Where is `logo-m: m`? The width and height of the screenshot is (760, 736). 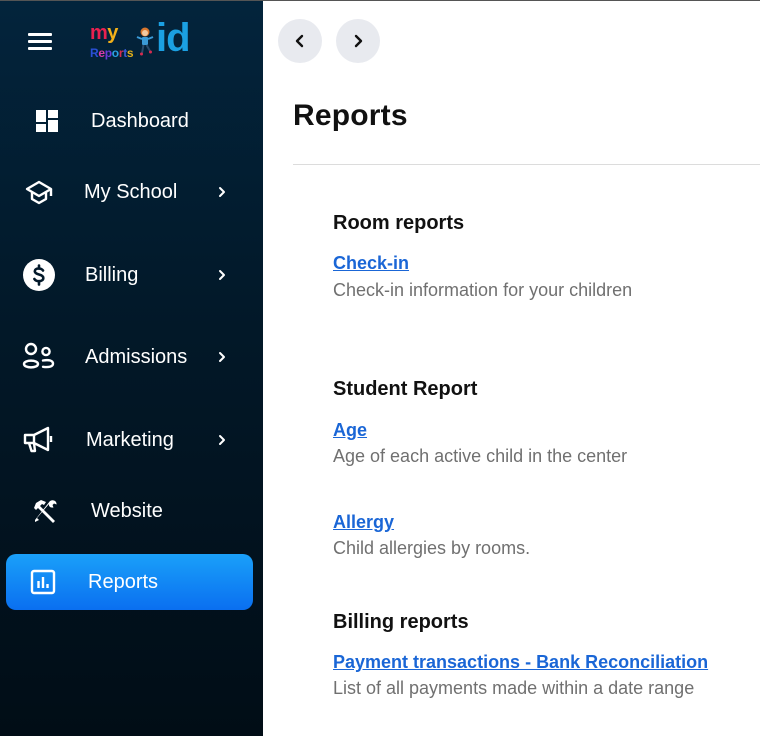
logo-m: m is located at coordinates (99, 33).